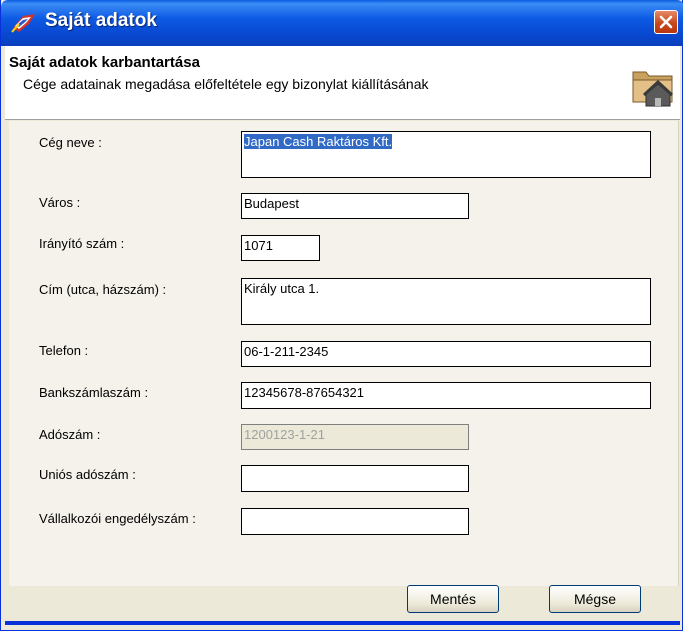 This screenshot has height=631, width=683. Describe the element at coordinates (82, 243) in the screenshot. I see `zip-label: Irányító szám :` at that location.